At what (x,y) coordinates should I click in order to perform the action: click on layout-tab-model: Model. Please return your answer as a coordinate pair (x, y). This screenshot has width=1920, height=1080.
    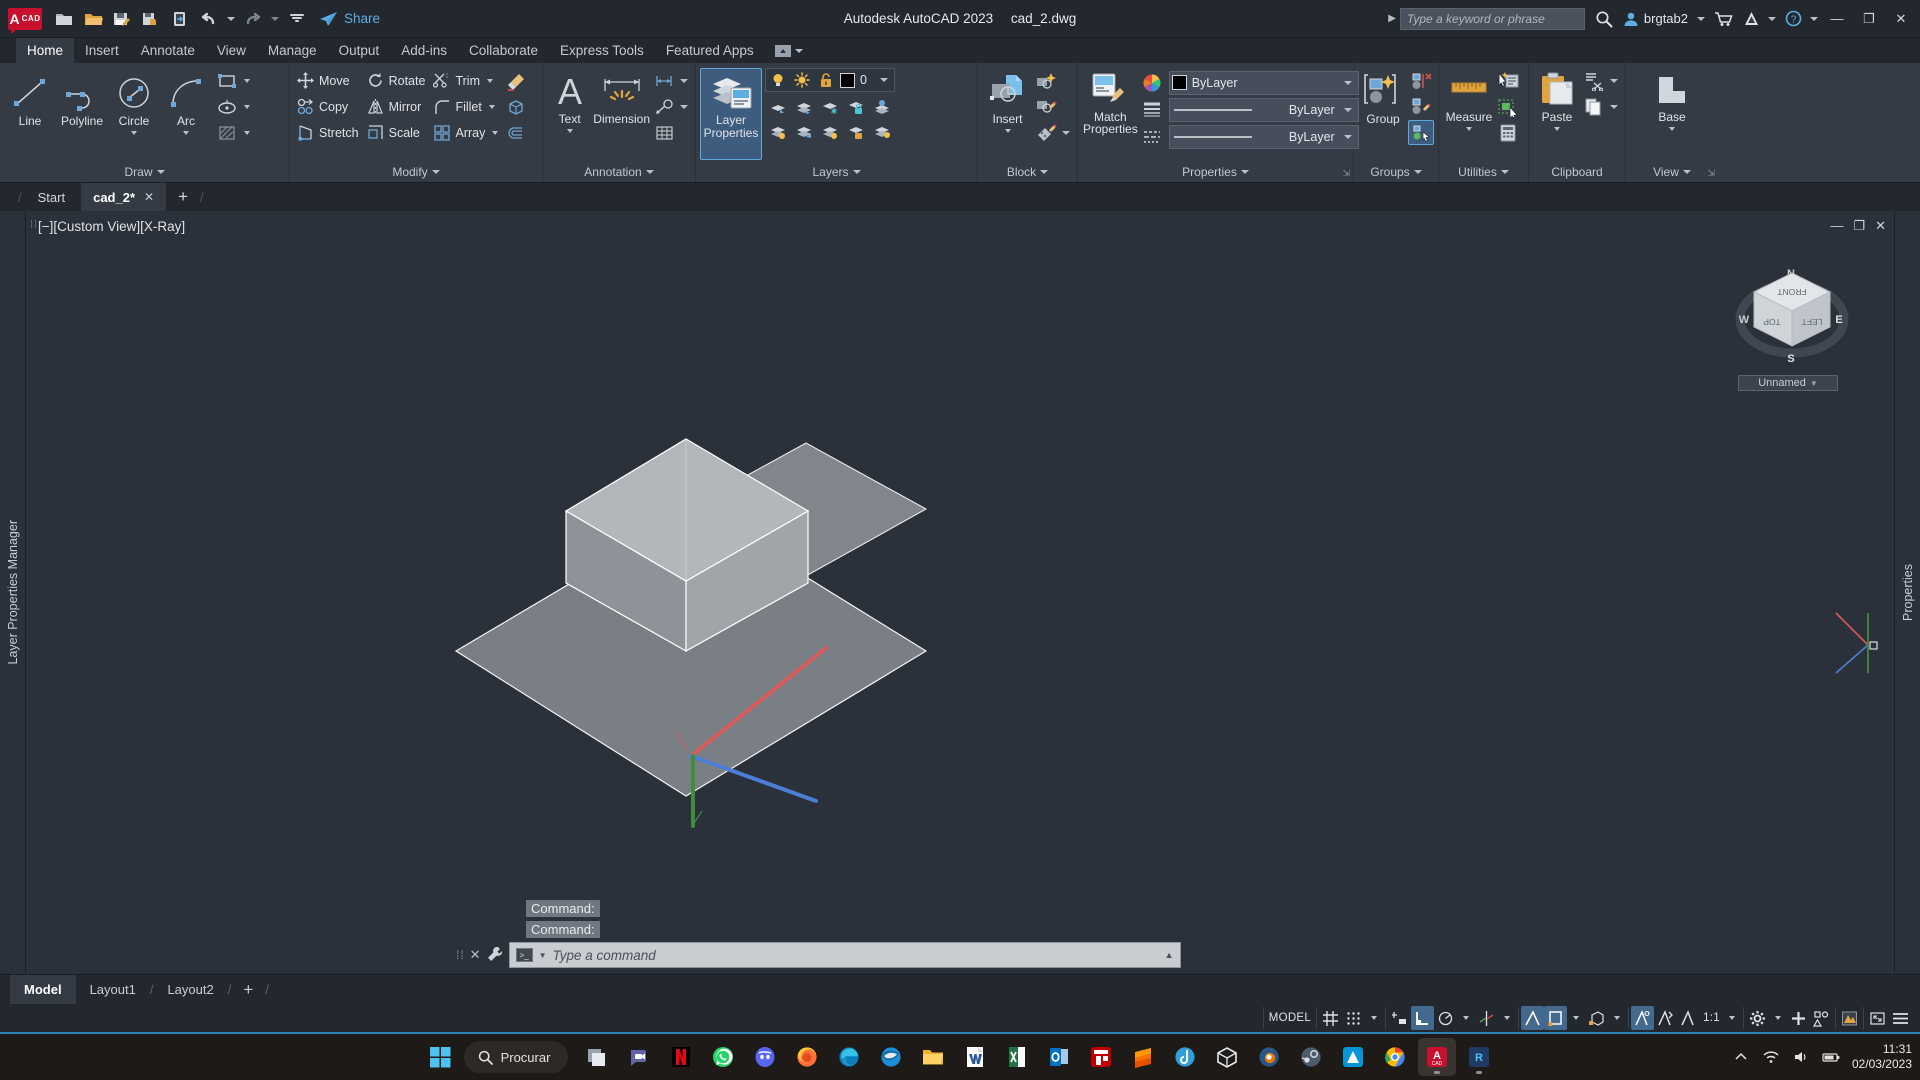
    Looking at the image, I should click on (43, 989).